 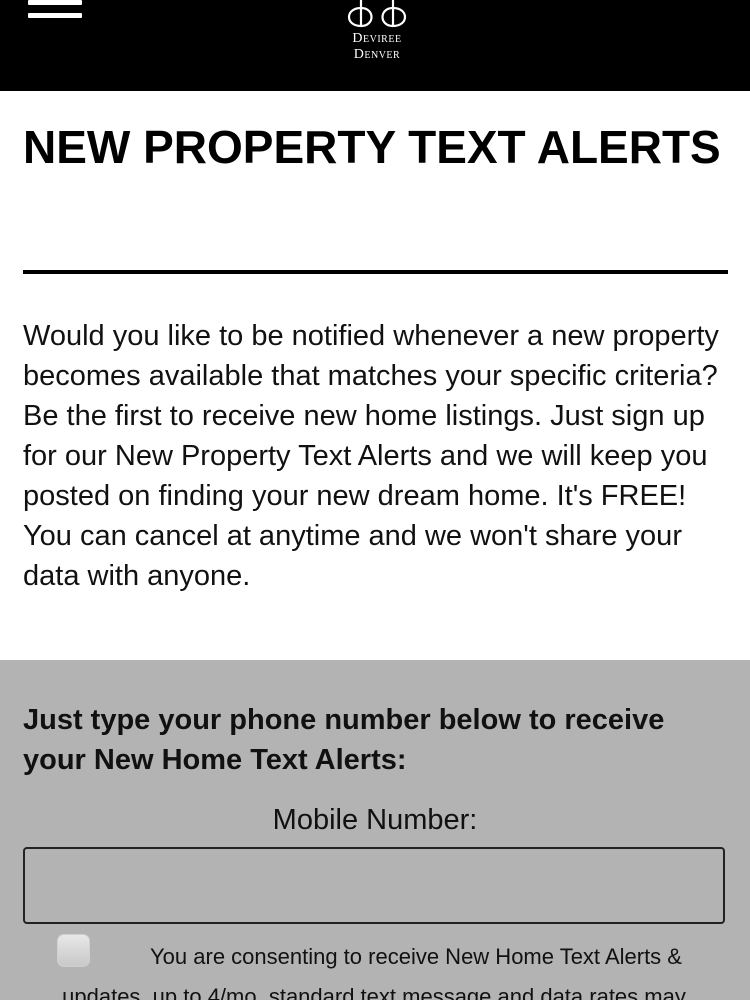 I want to click on page-title: NEW PROPERTY TEXT ALERTS, so click(x=372, y=147).